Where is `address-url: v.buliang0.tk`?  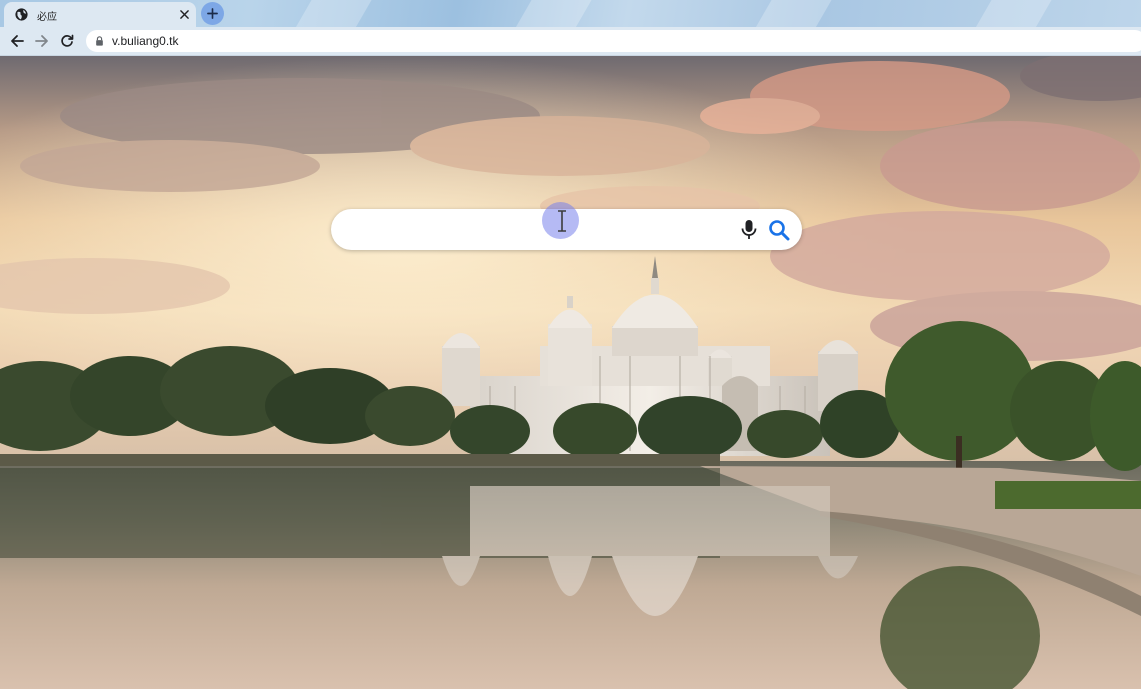
address-url: v.buliang0.tk is located at coordinates (145, 41).